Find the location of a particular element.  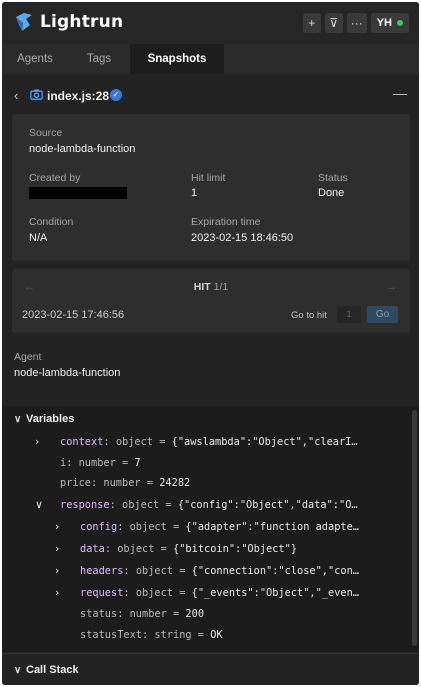

user-initials: YH is located at coordinates (384, 23).